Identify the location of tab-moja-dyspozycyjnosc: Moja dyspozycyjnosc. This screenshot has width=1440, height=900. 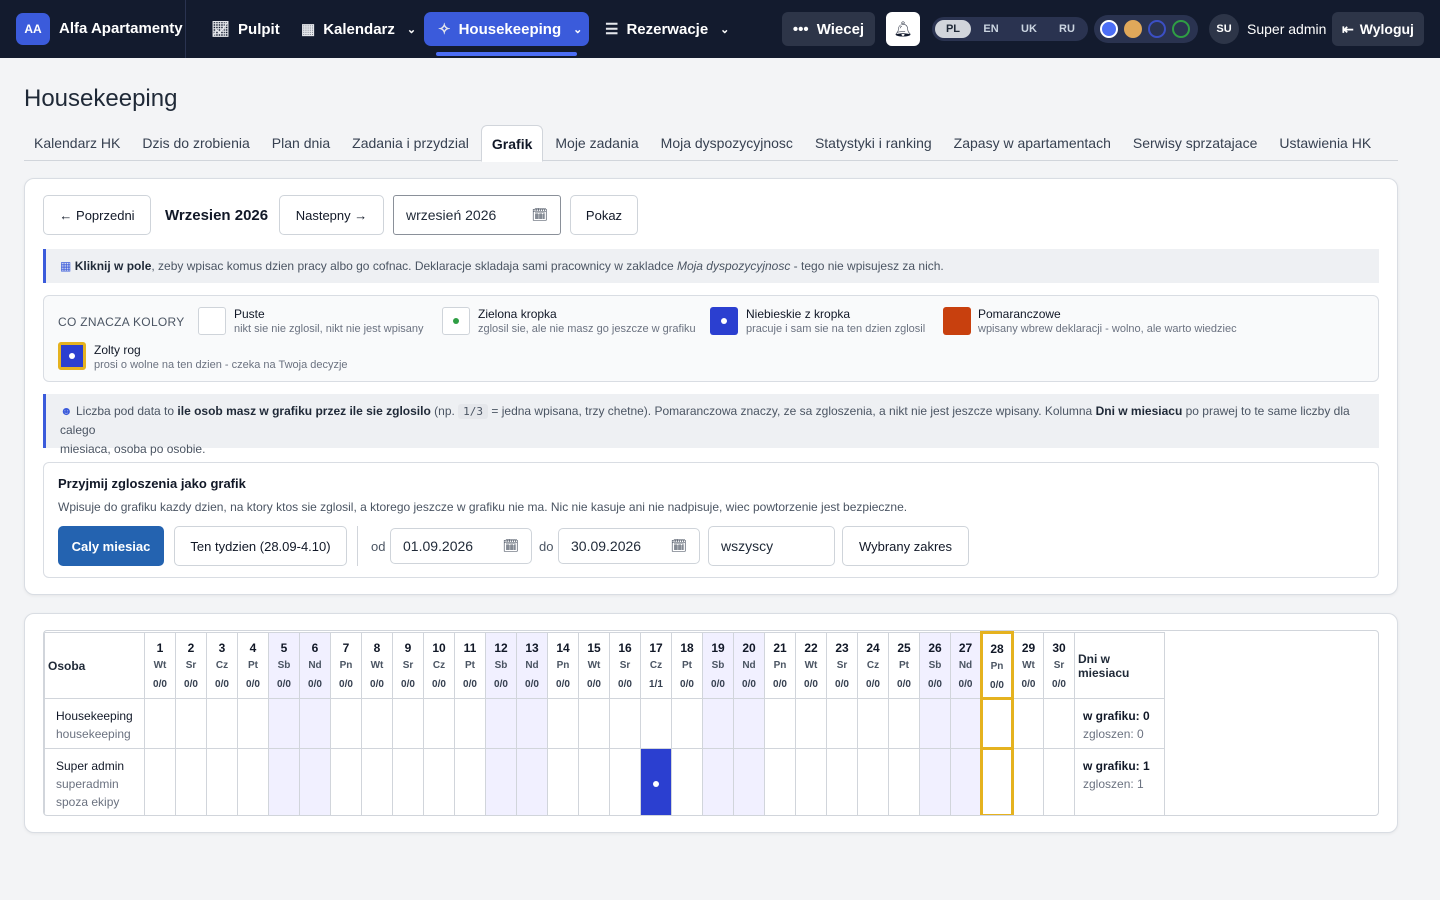
(727, 143).